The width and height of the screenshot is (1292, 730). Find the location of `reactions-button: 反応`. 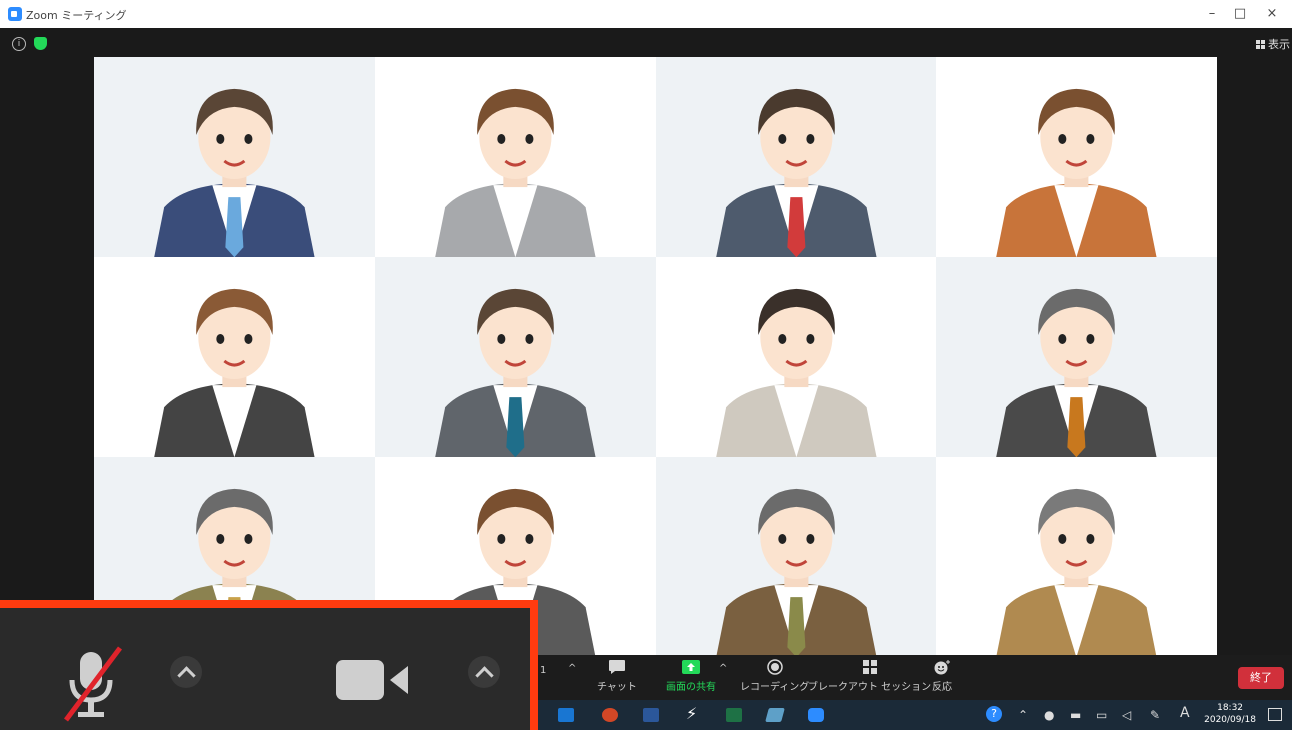

reactions-button: 反応 is located at coordinates (942, 676).